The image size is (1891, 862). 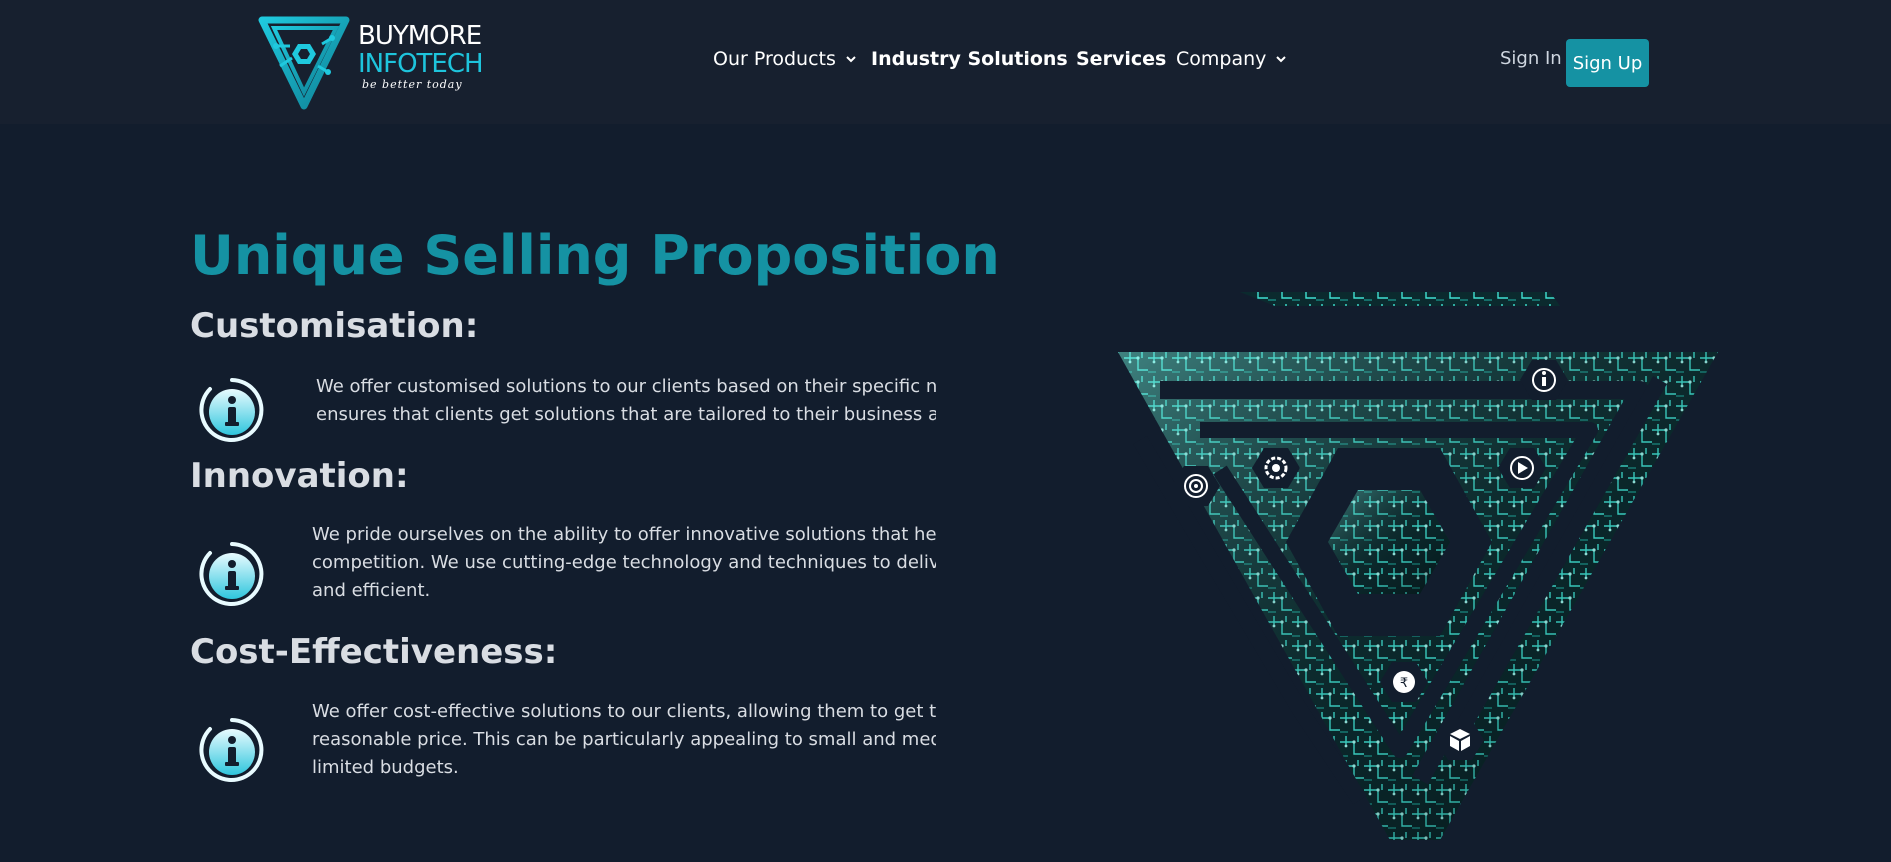 I want to click on nav-item-company: Company, so click(x=1231, y=59).